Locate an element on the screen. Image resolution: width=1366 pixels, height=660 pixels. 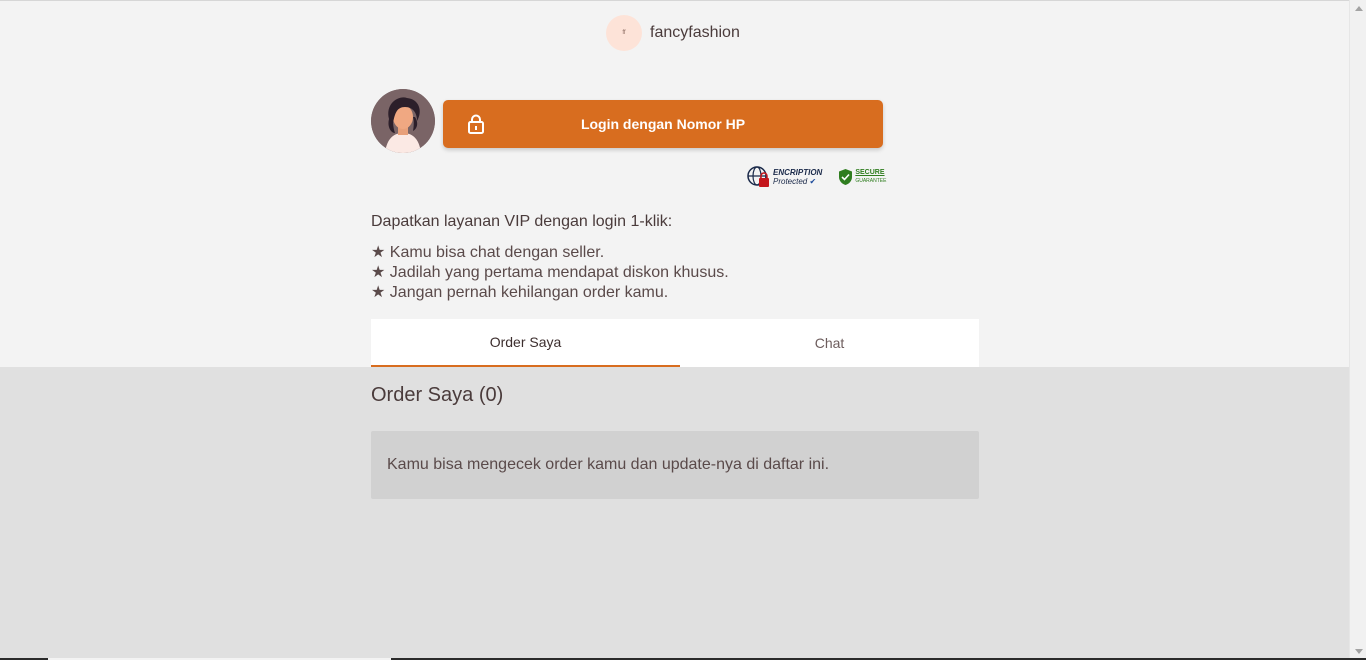
shop-logo: ff is located at coordinates (624, 33).